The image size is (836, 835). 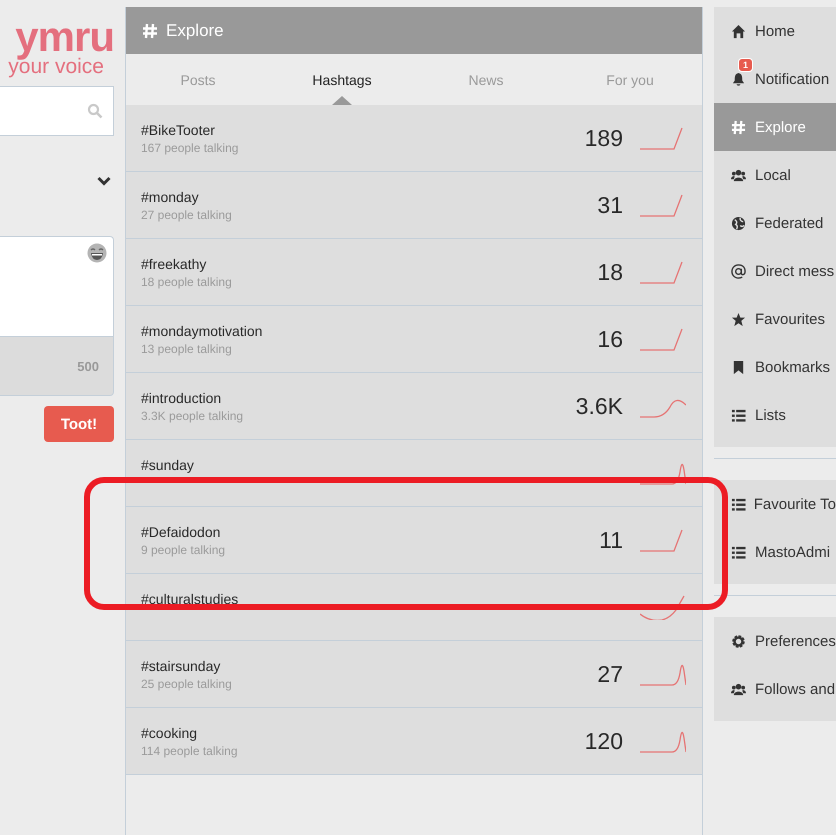 What do you see at coordinates (168, 464) in the screenshot?
I see `hashtag-name: #sunday` at bounding box center [168, 464].